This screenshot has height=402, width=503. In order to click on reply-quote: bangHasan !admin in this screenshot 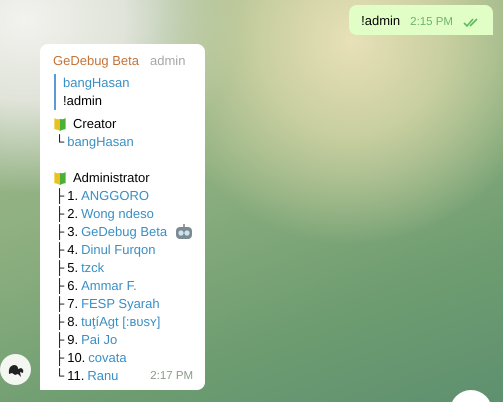, I will do `click(124, 92)`.